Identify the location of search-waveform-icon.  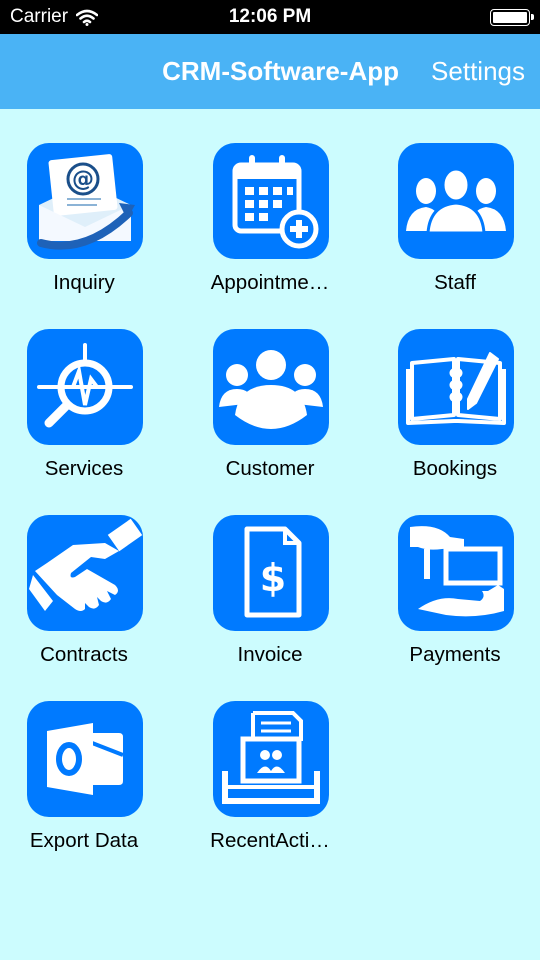
(85, 387).